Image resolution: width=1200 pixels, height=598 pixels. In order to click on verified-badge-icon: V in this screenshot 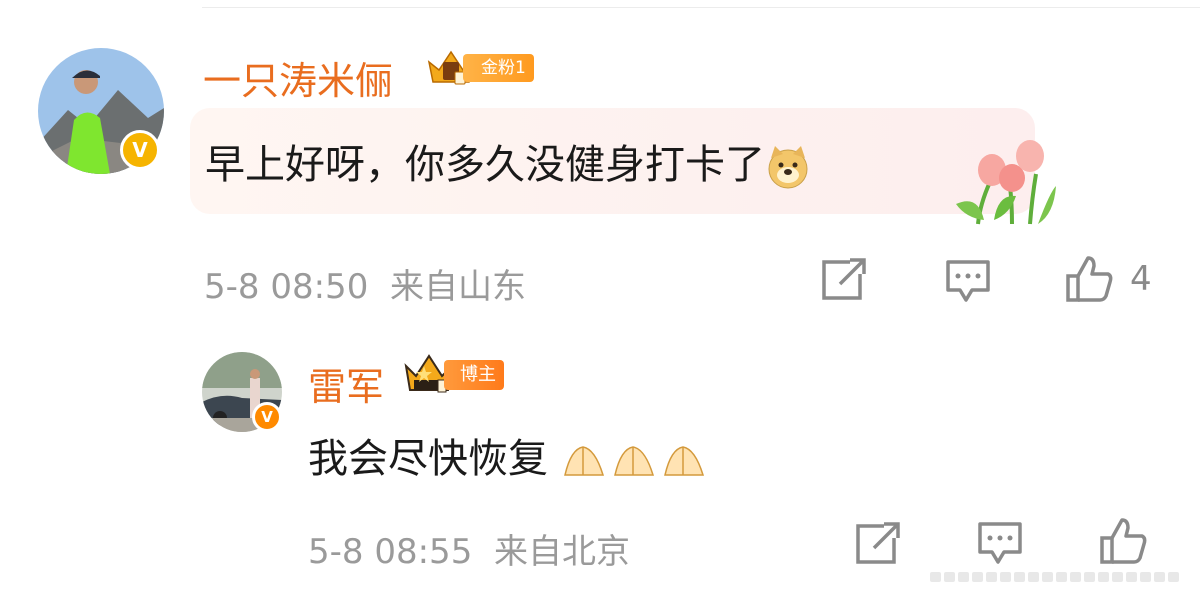, I will do `click(140, 150)`.